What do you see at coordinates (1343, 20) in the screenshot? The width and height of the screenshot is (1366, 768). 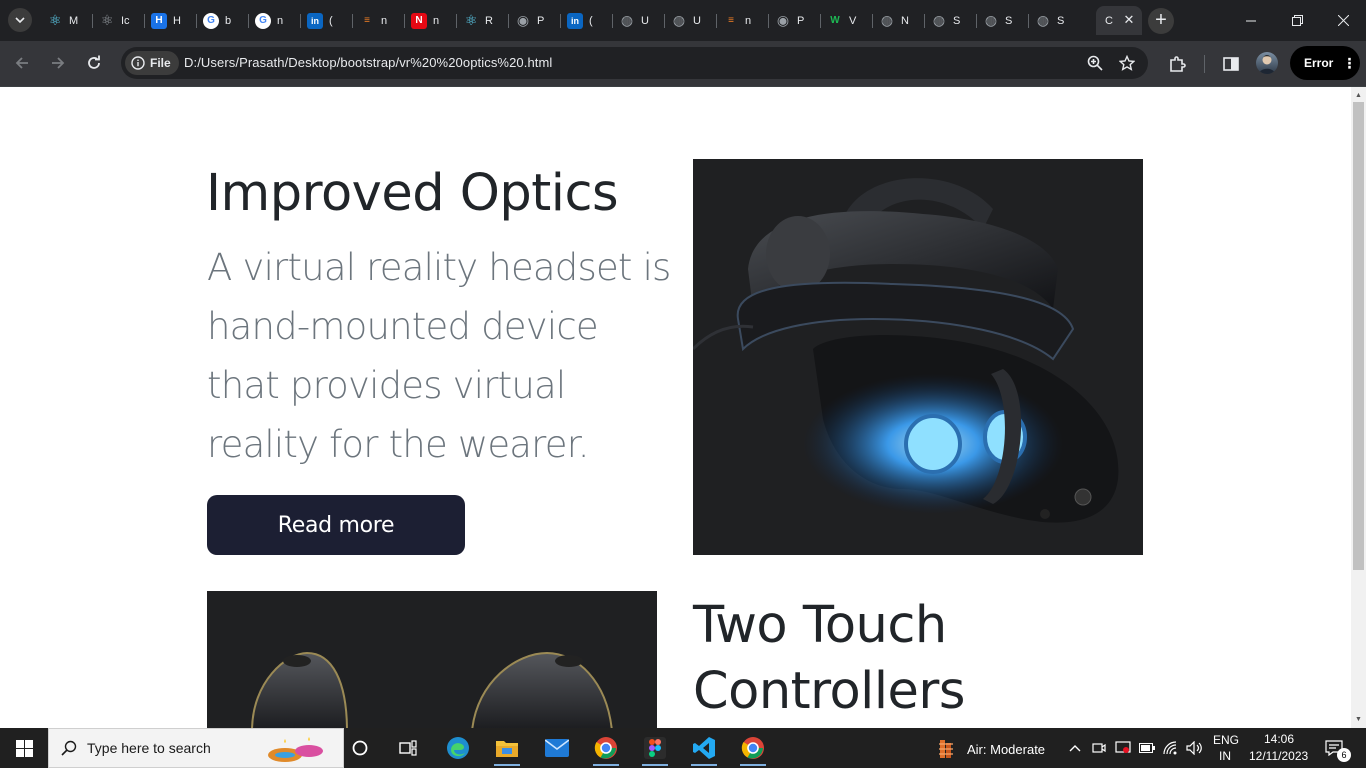 I see `close-window-button` at bounding box center [1343, 20].